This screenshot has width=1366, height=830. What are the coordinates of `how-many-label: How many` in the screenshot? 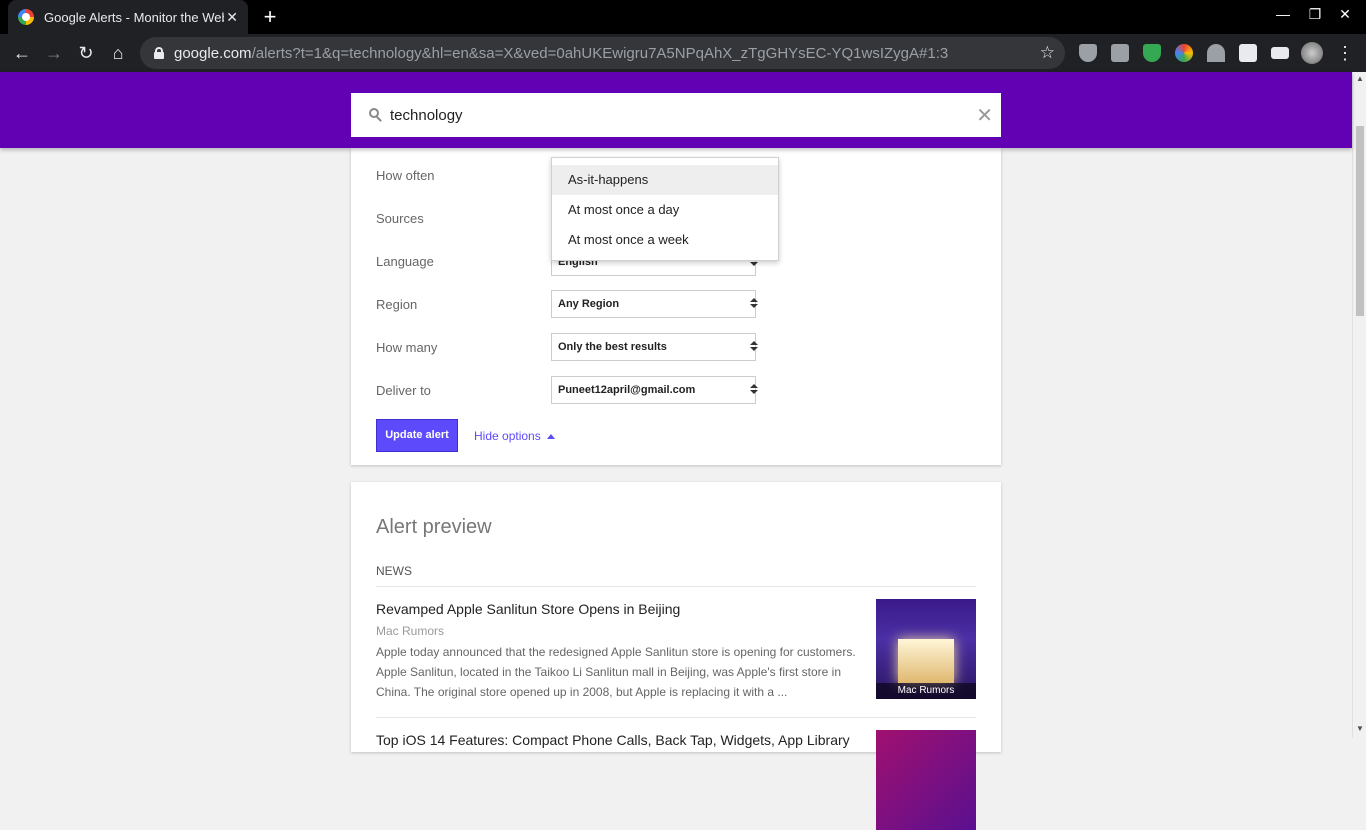 It's located at (407, 347).